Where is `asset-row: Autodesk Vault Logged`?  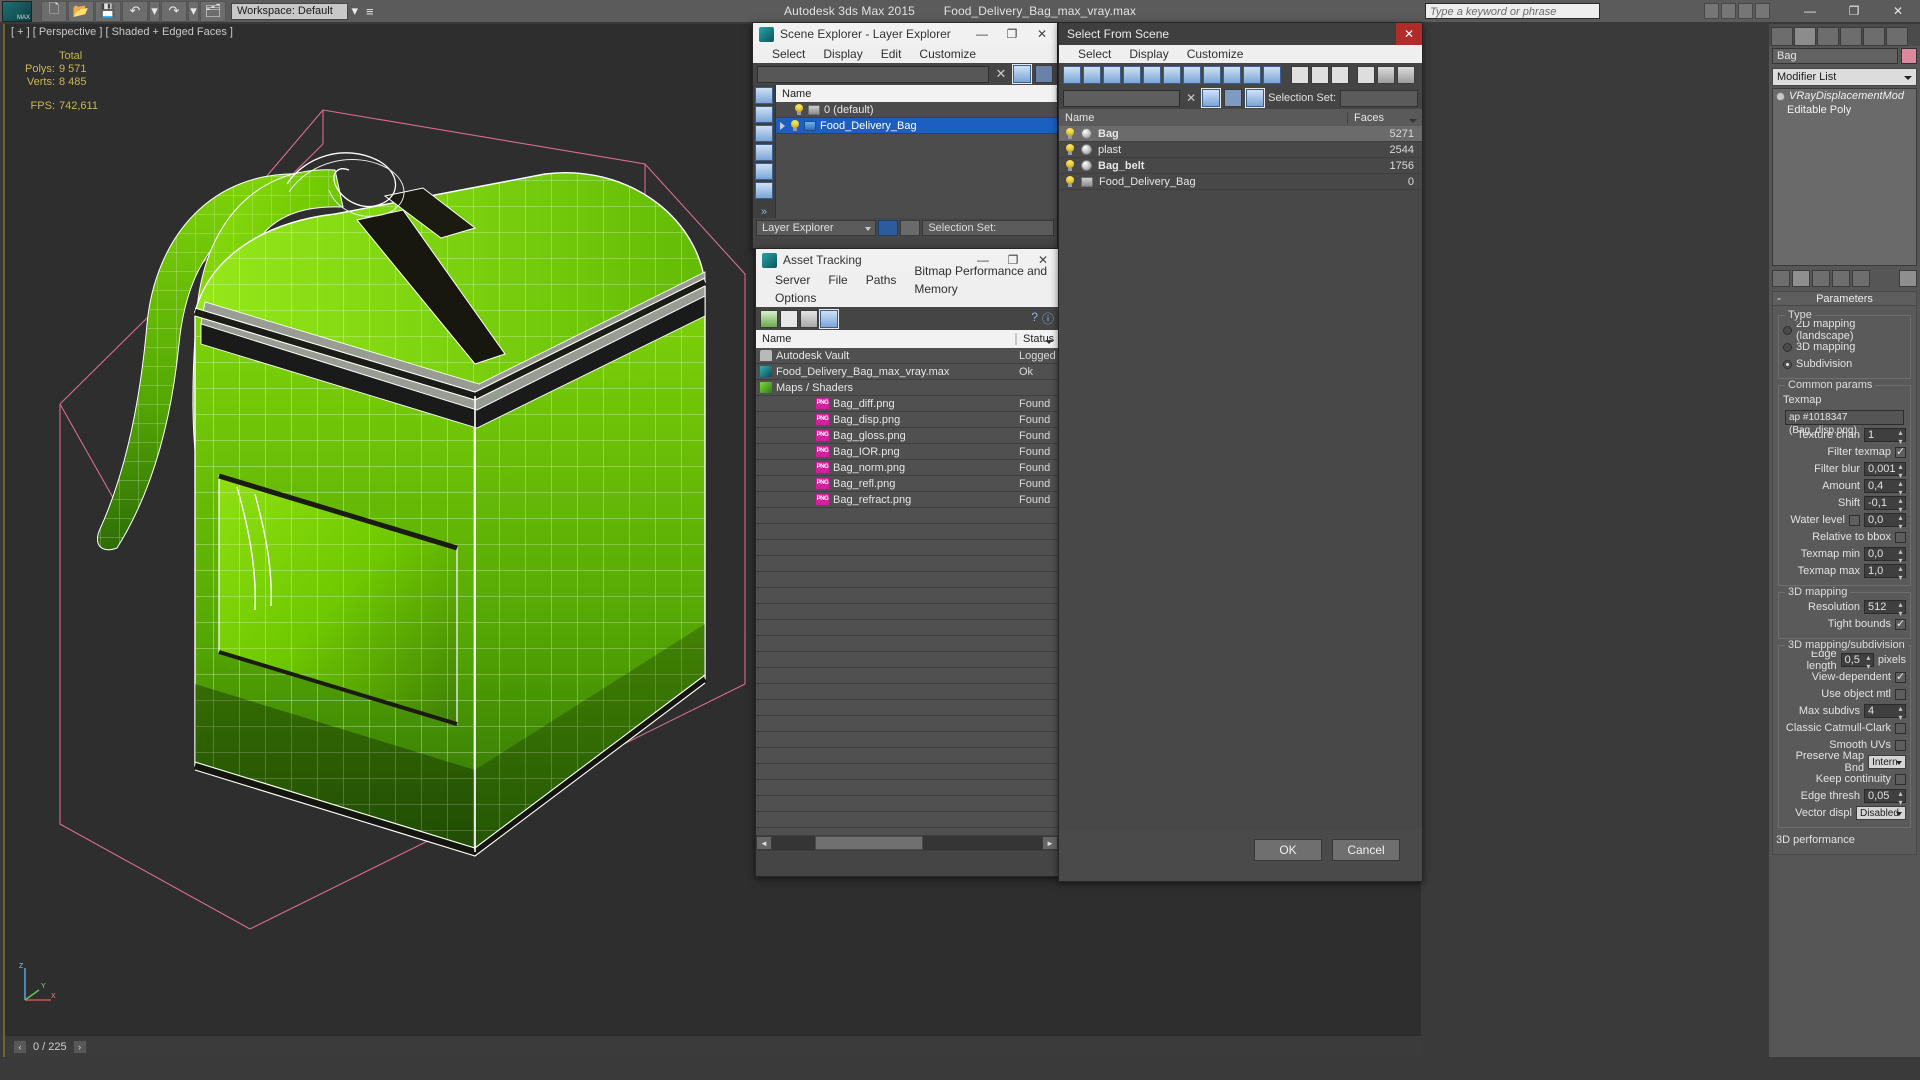 asset-row: Autodesk Vault Logged is located at coordinates (907, 356).